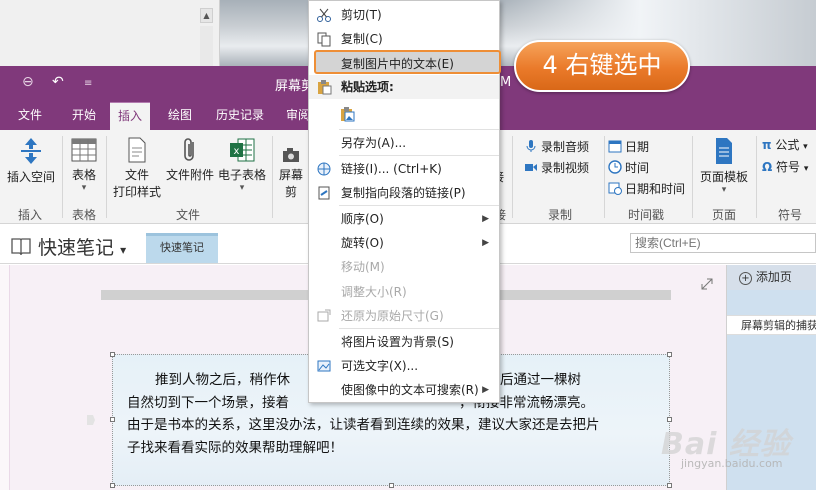 Image resolution: width=816 pixels, height=490 pixels. Describe the element at coordinates (240, 116) in the screenshot. I see `tab-history: 历史记录` at that location.